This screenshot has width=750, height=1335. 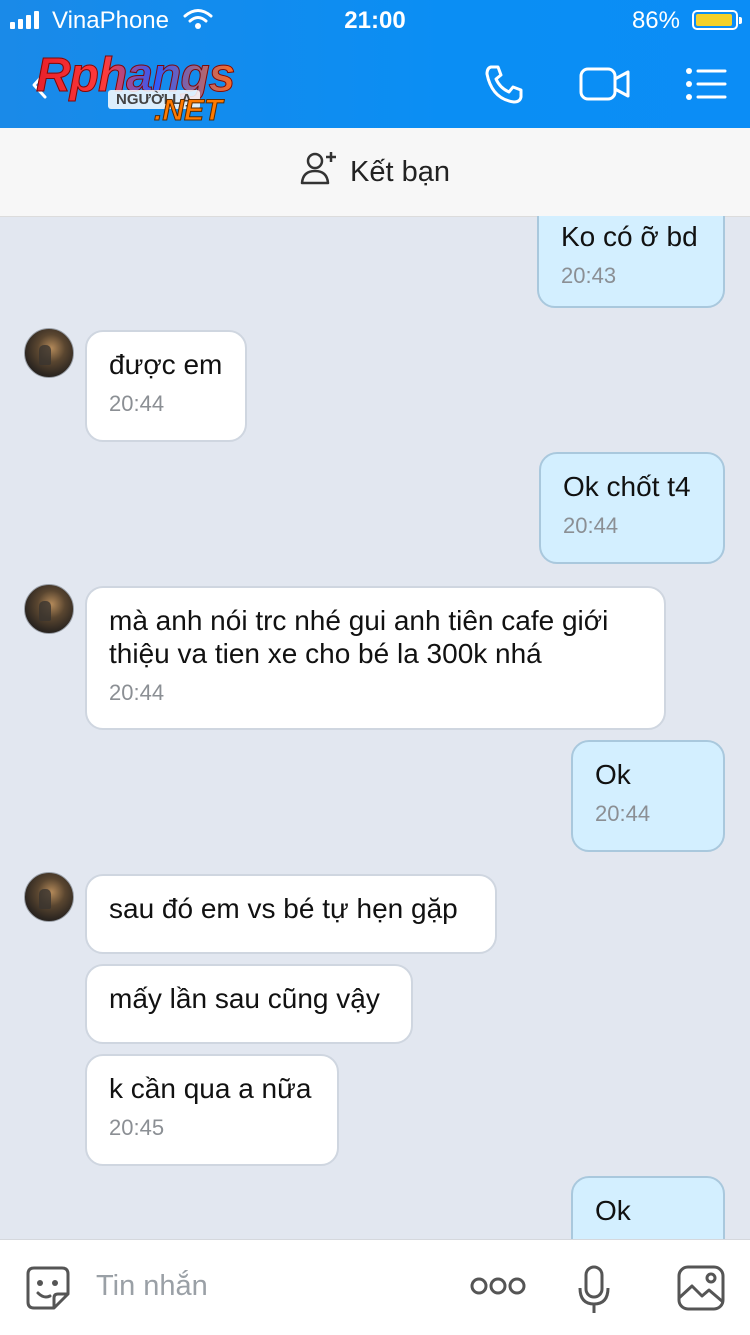 What do you see at coordinates (629, 236) in the screenshot?
I see `message-text: Ko có ỡ bd` at bounding box center [629, 236].